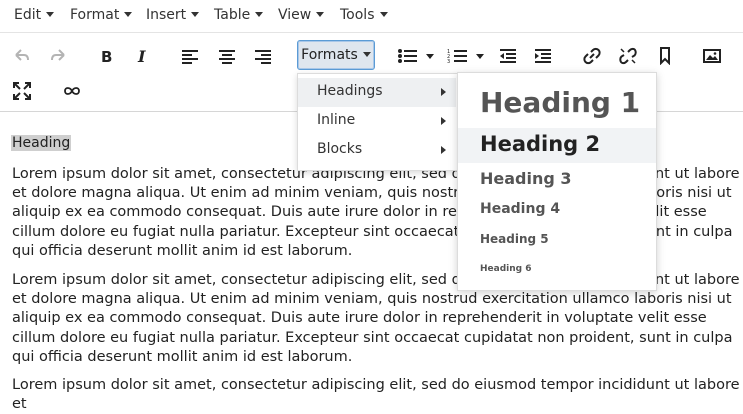  I want to click on bookmark-button, so click(665, 56).